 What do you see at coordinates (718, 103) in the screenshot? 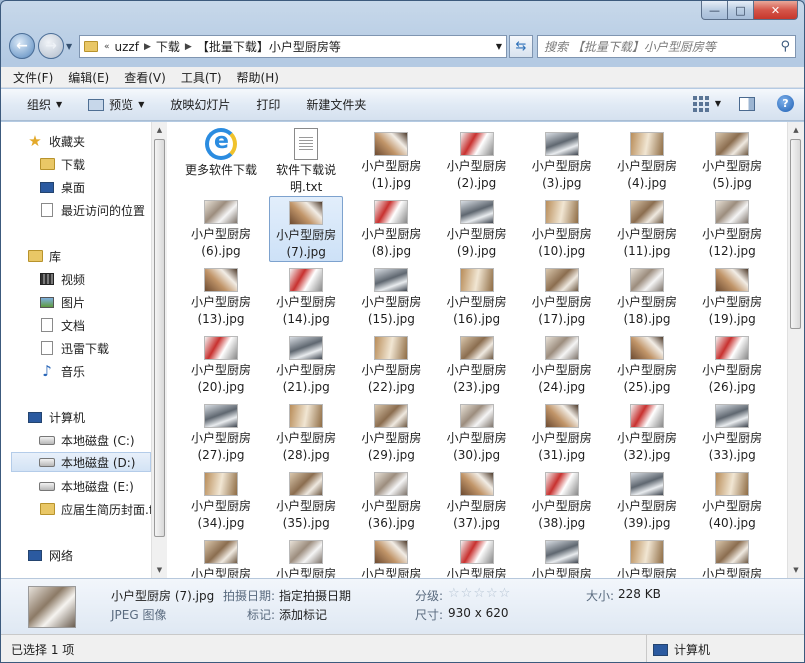
I see `chevron-down-icon: ▼` at bounding box center [718, 103].